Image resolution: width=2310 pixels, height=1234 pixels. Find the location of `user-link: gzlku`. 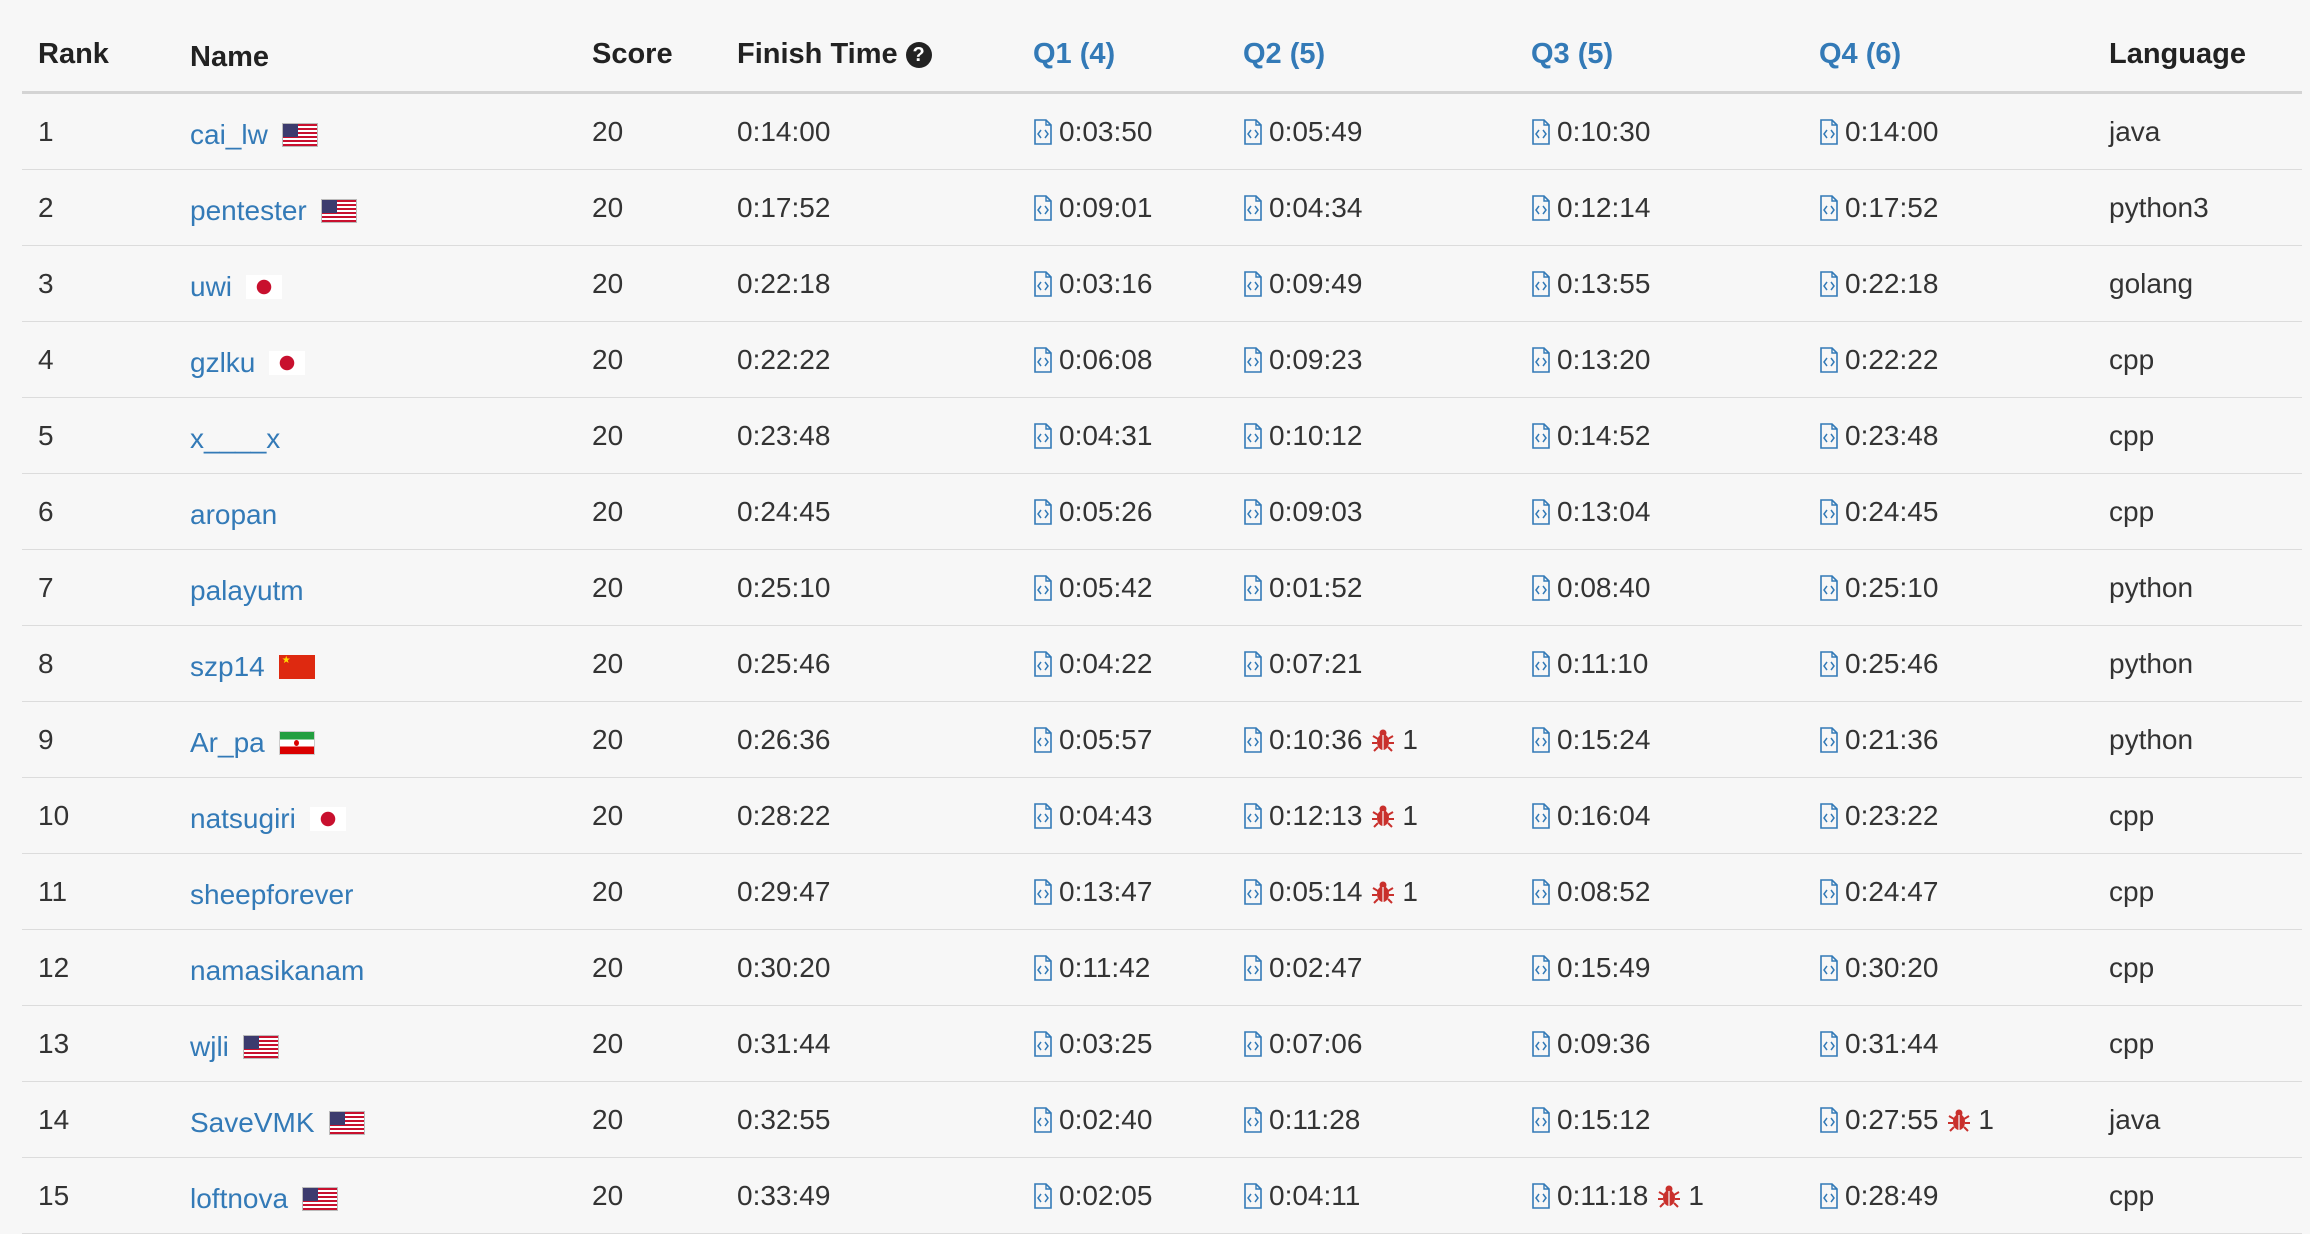

user-link: gzlku is located at coordinates (222, 363).